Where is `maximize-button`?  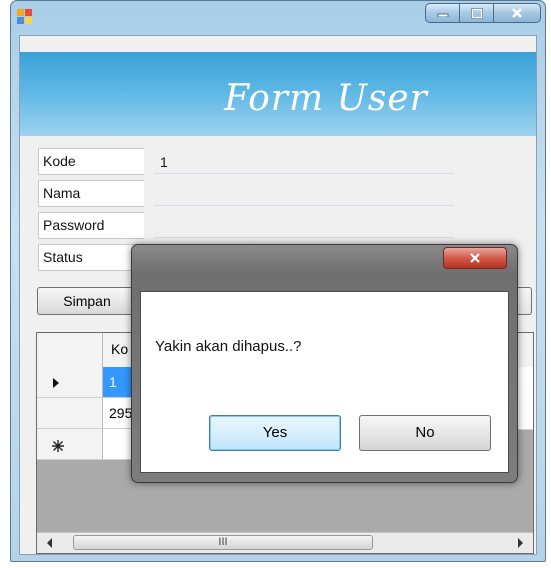
maximize-button is located at coordinates (476, 13).